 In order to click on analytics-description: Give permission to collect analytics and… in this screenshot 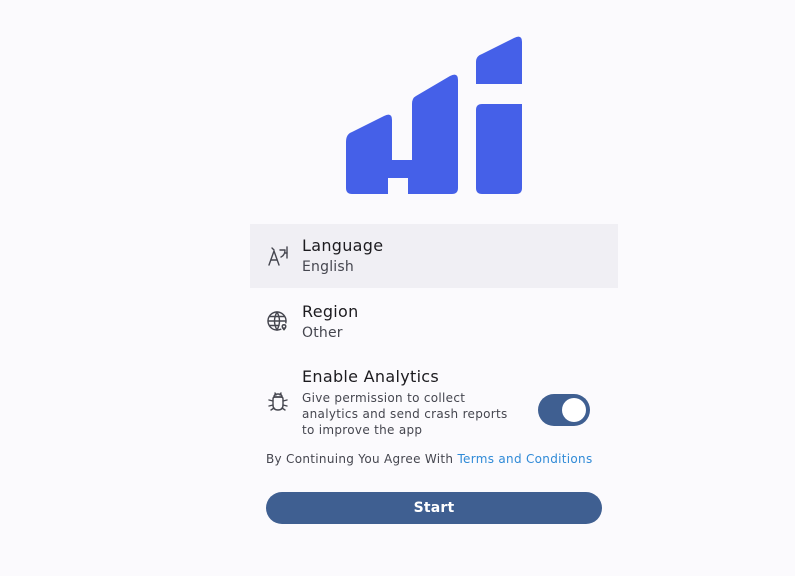, I will do `click(405, 414)`.